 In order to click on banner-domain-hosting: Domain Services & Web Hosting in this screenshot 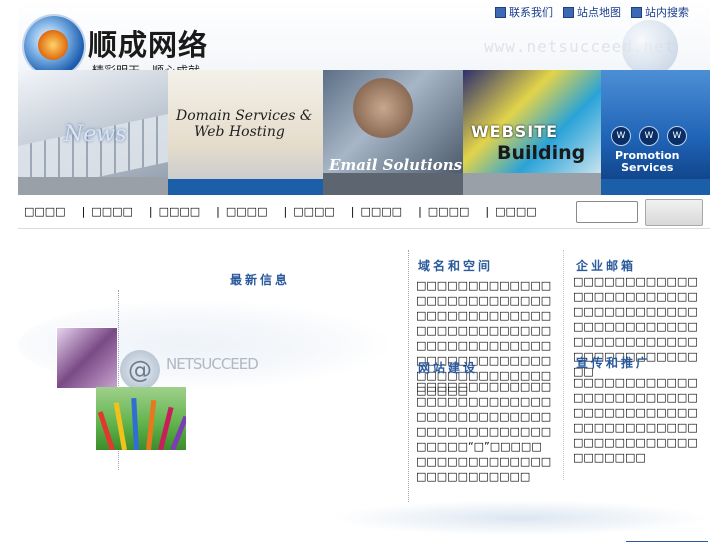, I will do `click(245, 132)`.